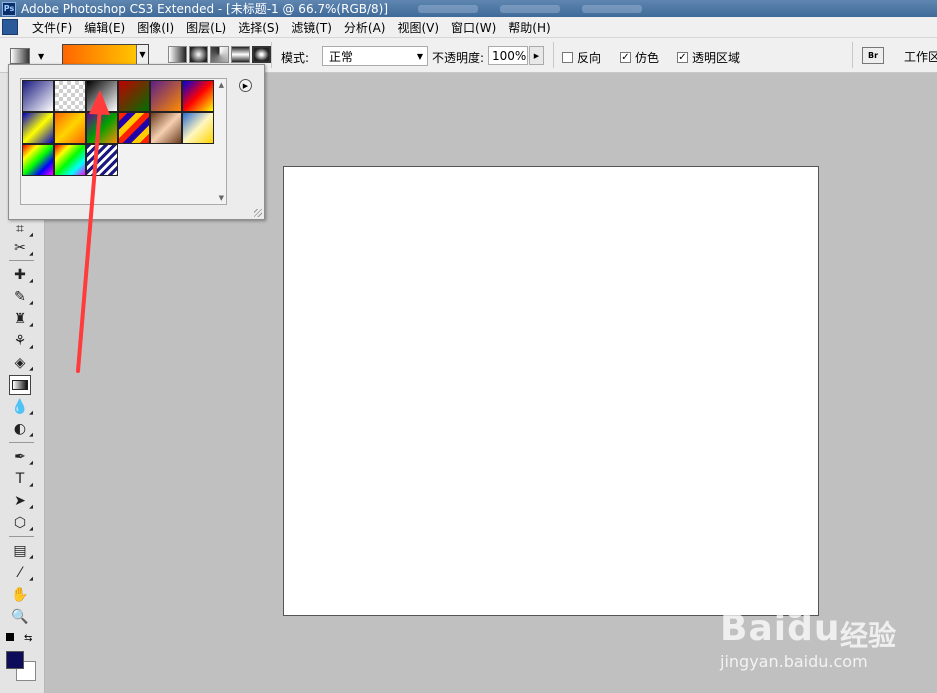  What do you see at coordinates (21, 551) in the screenshot?
I see `notes-icon: ▤ ◢` at bounding box center [21, 551].